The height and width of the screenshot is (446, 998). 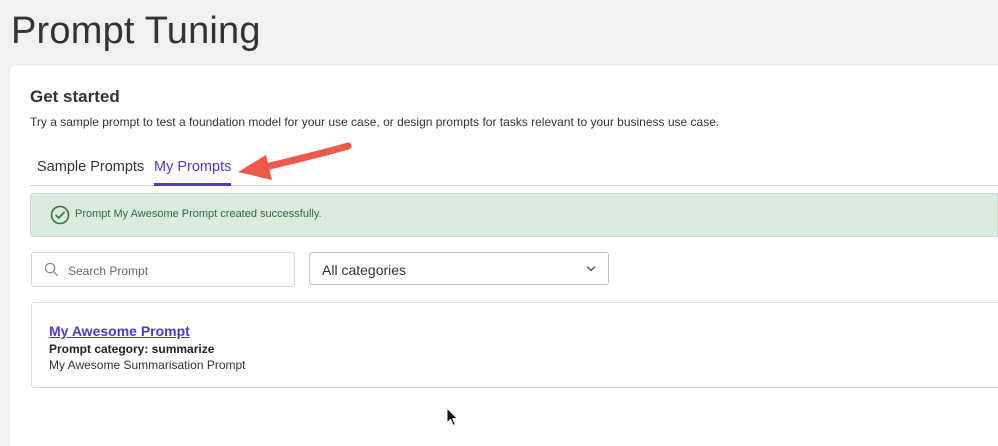 I want to click on tab-bar: Sample Prompts My Prompts, so click(x=514, y=168).